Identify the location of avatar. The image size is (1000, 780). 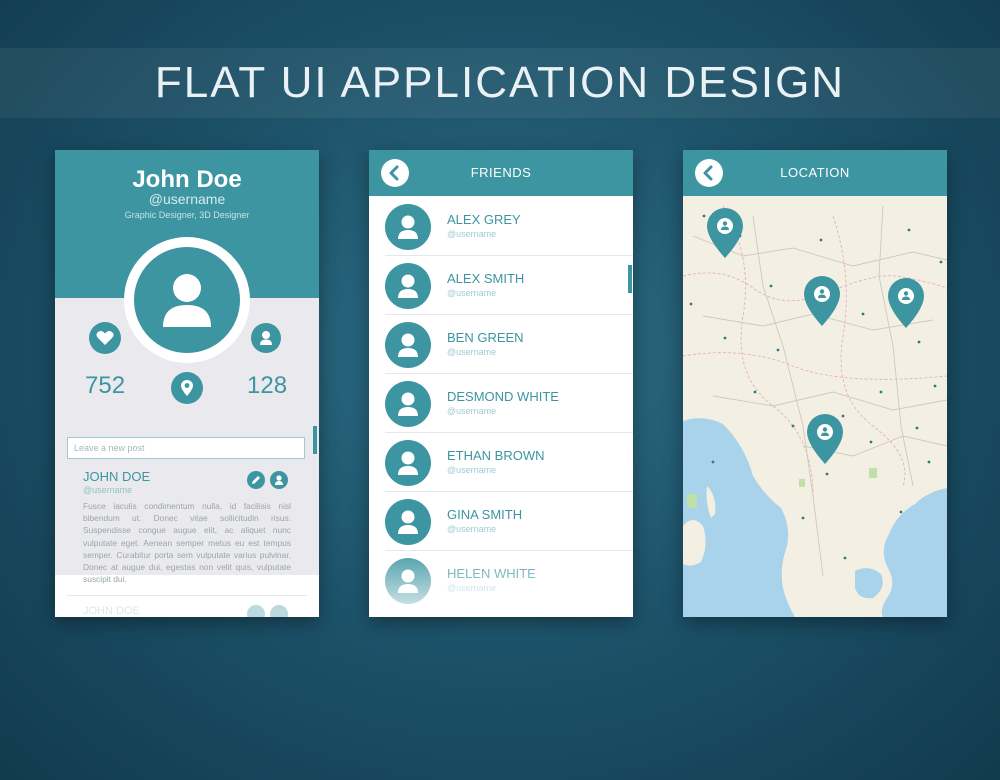
(187, 300).